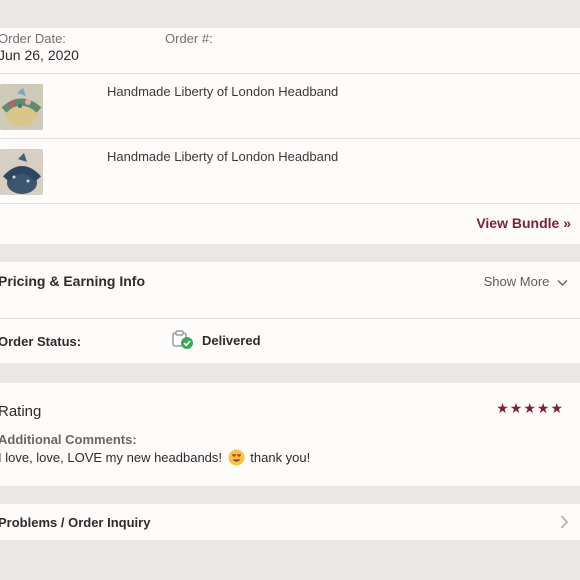 Image resolution: width=580 pixels, height=580 pixels. Describe the element at coordinates (530, 408) in the screenshot. I see `rating-stars: ★★★★★` at that location.